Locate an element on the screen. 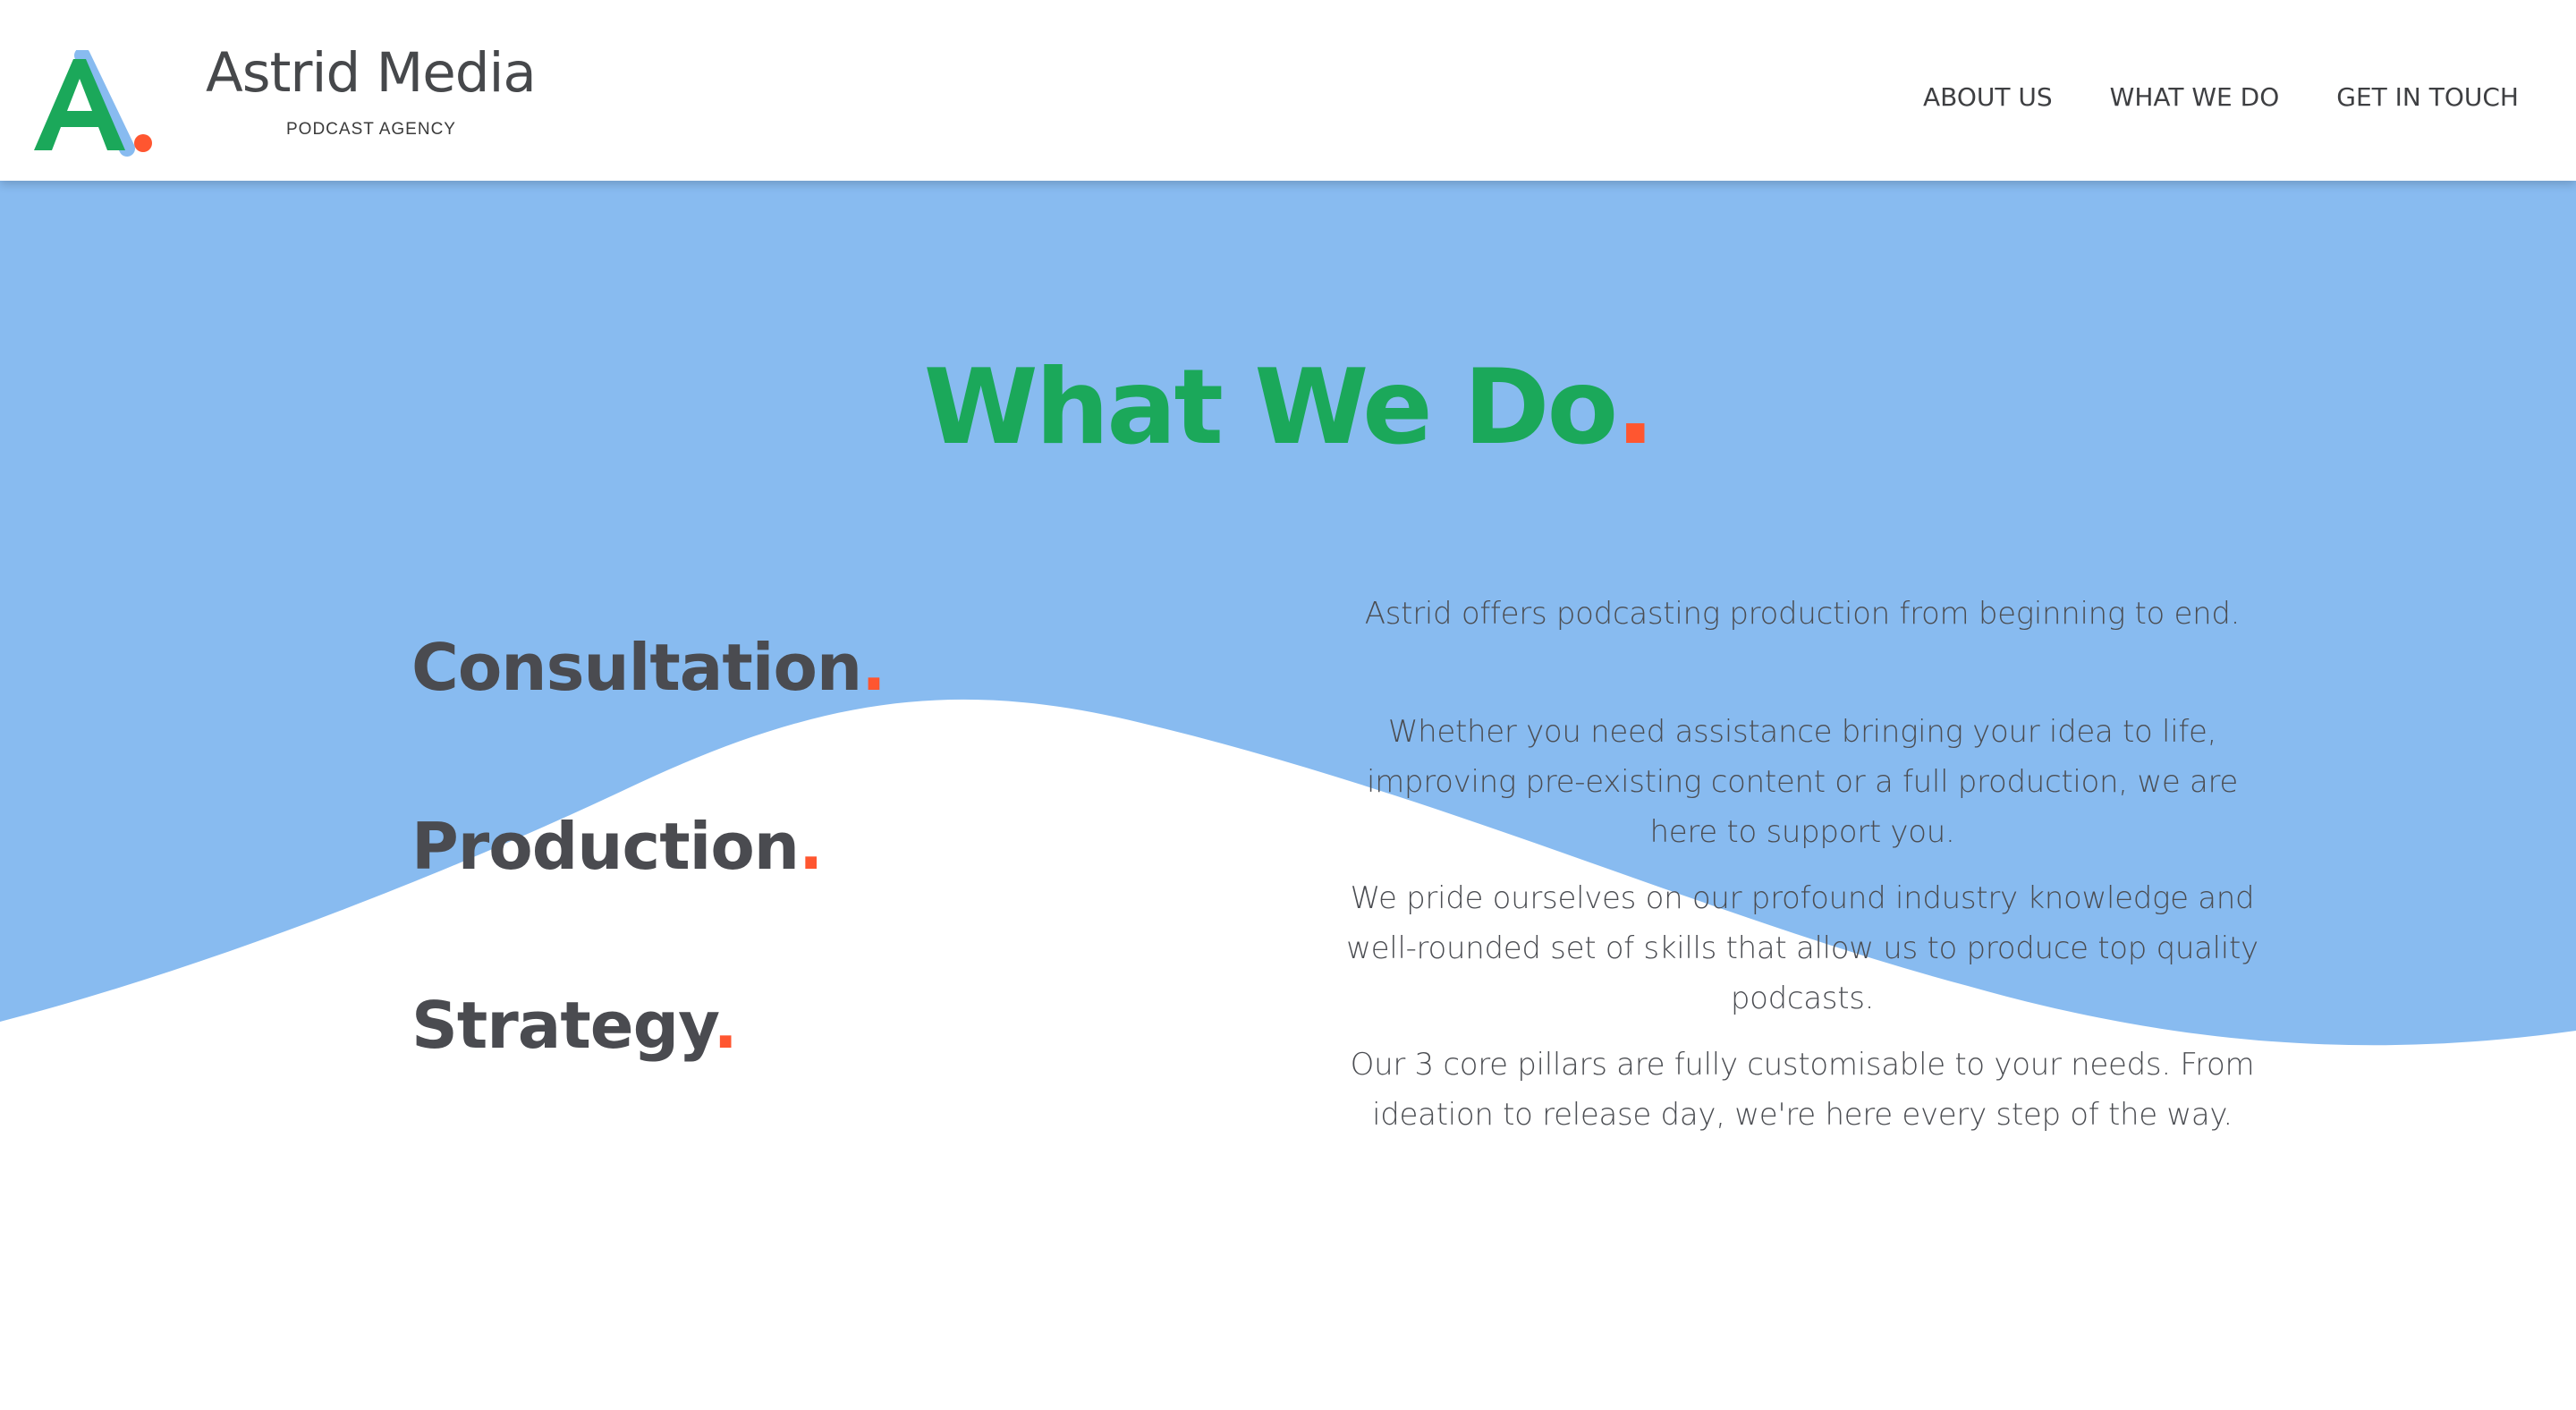 Image resolution: width=2576 pixels, height=1410 pixels. nav-about-us: ABOUT US is located at coordinates (1988, 97).